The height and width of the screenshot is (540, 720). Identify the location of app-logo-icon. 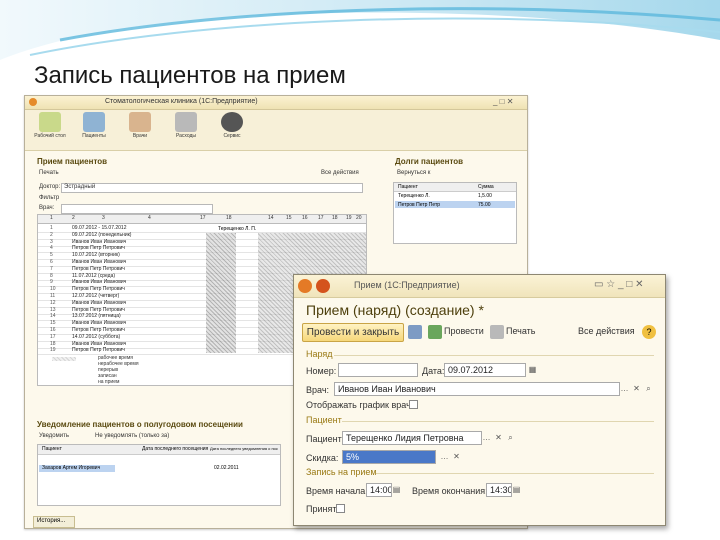
(33, 102).